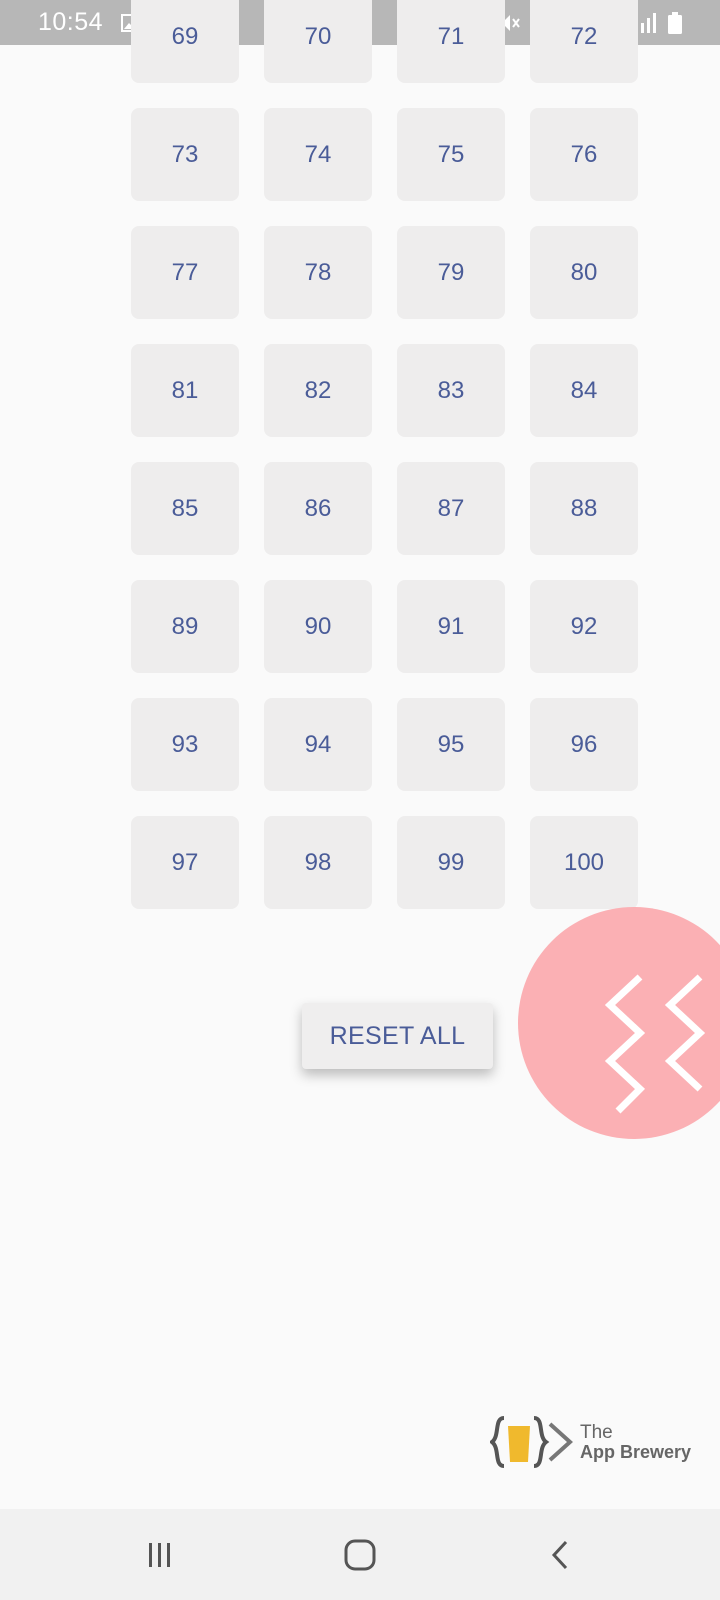  I want to click on number-button: 74, so click(318, 154).